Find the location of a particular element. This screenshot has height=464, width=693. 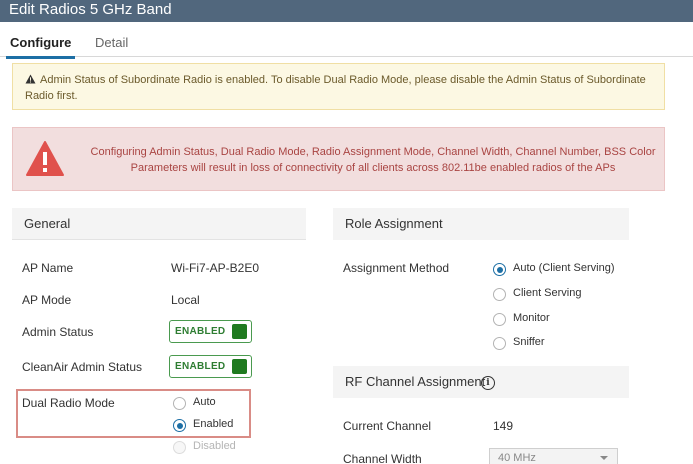

ap-mode-label: AP Mode is located at coordinates (47, 300).